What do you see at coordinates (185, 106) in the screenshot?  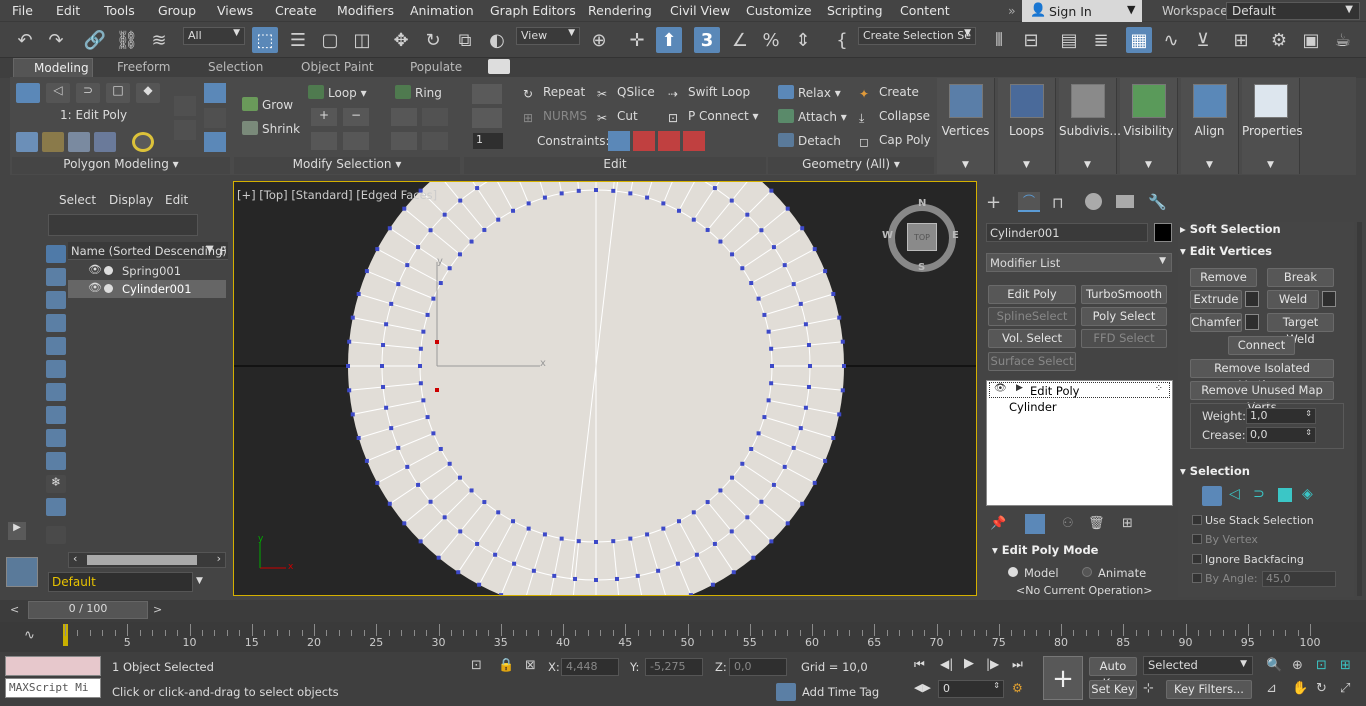 I see `collapse-stack-icon` at bounding box center [185, 106].